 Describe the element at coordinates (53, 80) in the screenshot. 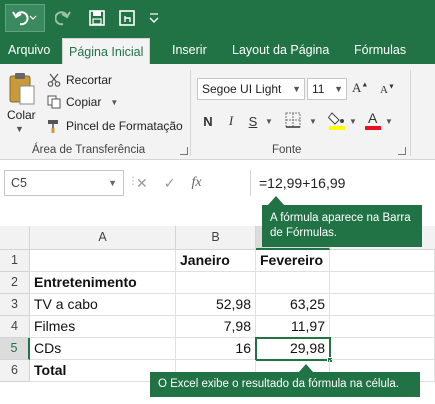

I see `scissors-icon` at that location.